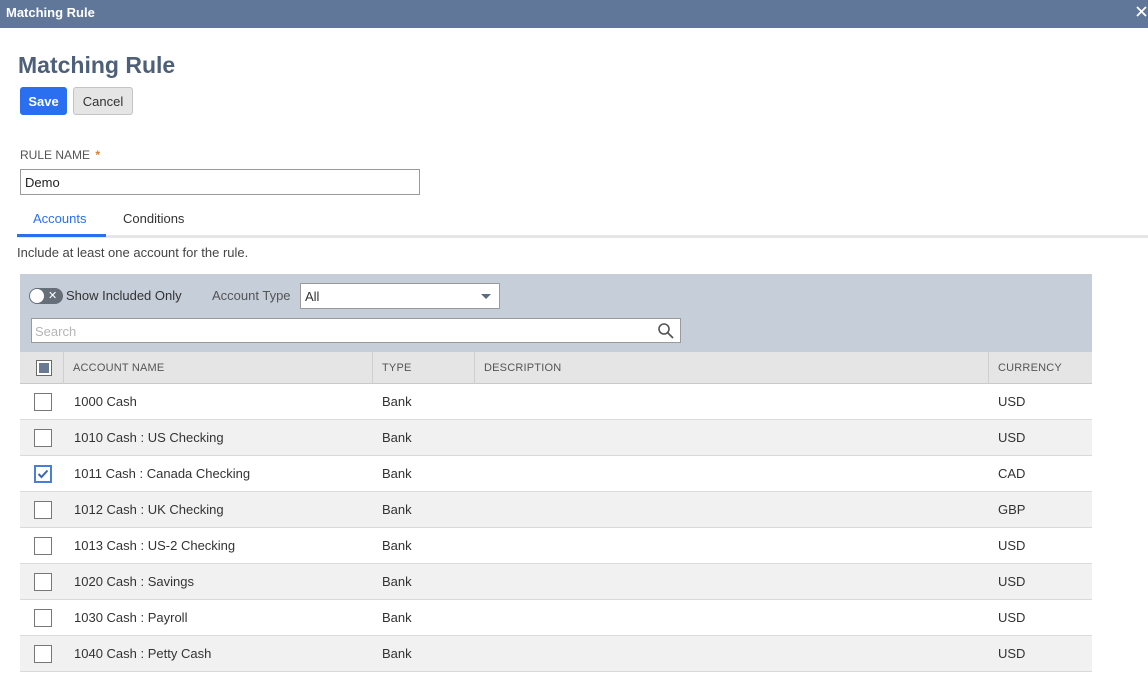  I want to click on search-input: Search, so click(356, 330).